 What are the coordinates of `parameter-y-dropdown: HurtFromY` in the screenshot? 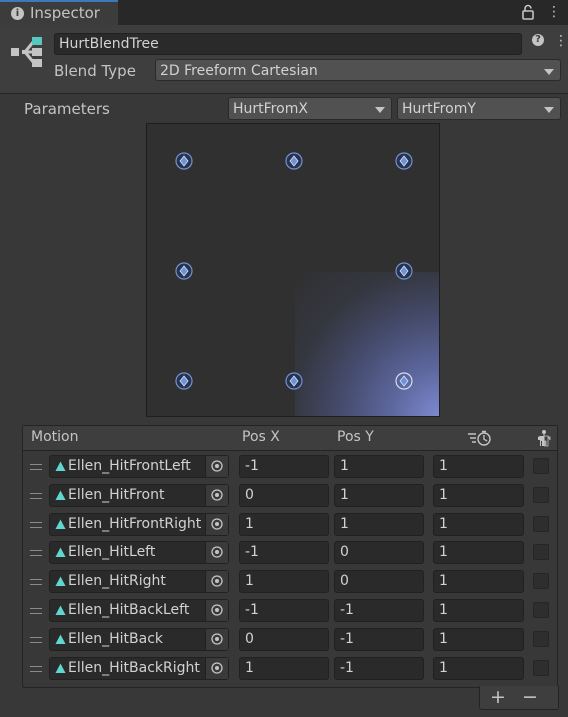 It's located at (479, 108).